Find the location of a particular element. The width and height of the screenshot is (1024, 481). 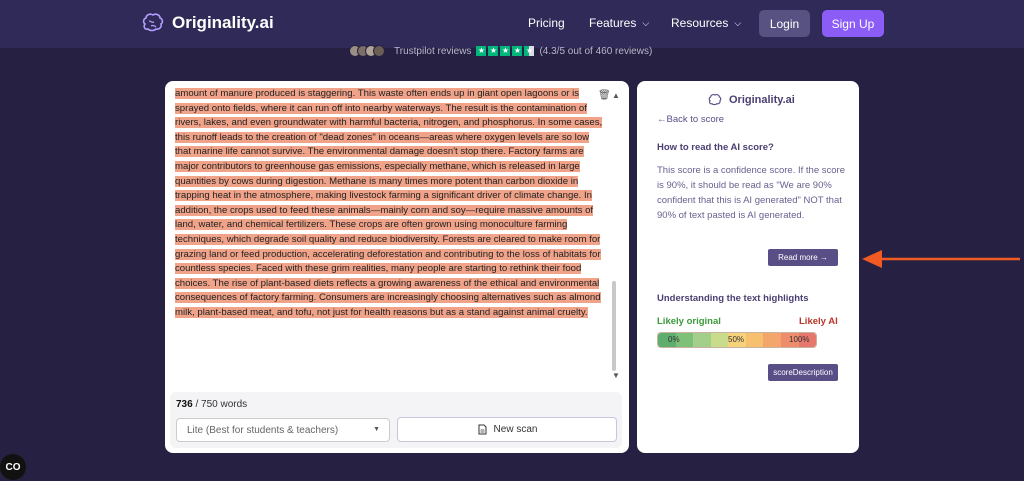

how-to-read-title: How to read the AI score? is located at coordinates (715, 147).